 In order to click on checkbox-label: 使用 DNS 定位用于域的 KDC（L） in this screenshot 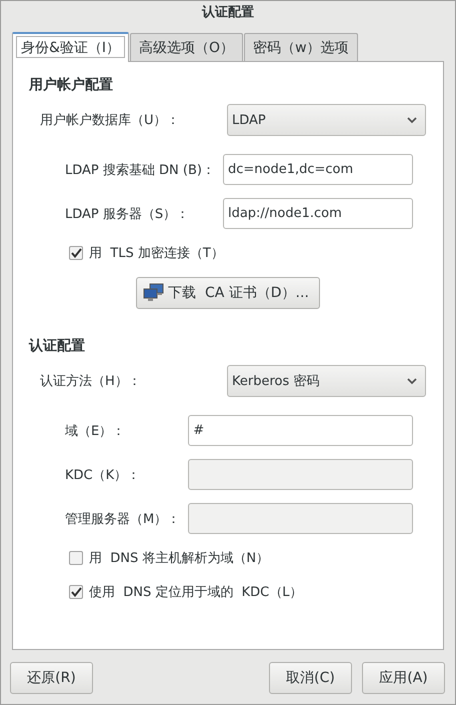, I will do `click(196, 592)`.